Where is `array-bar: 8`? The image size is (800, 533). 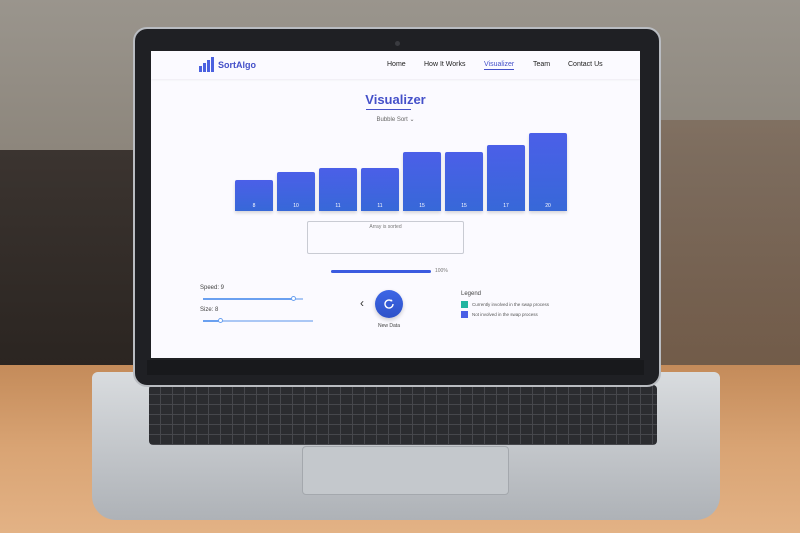 array-bar: 8 is located at coordinates (254, 195).